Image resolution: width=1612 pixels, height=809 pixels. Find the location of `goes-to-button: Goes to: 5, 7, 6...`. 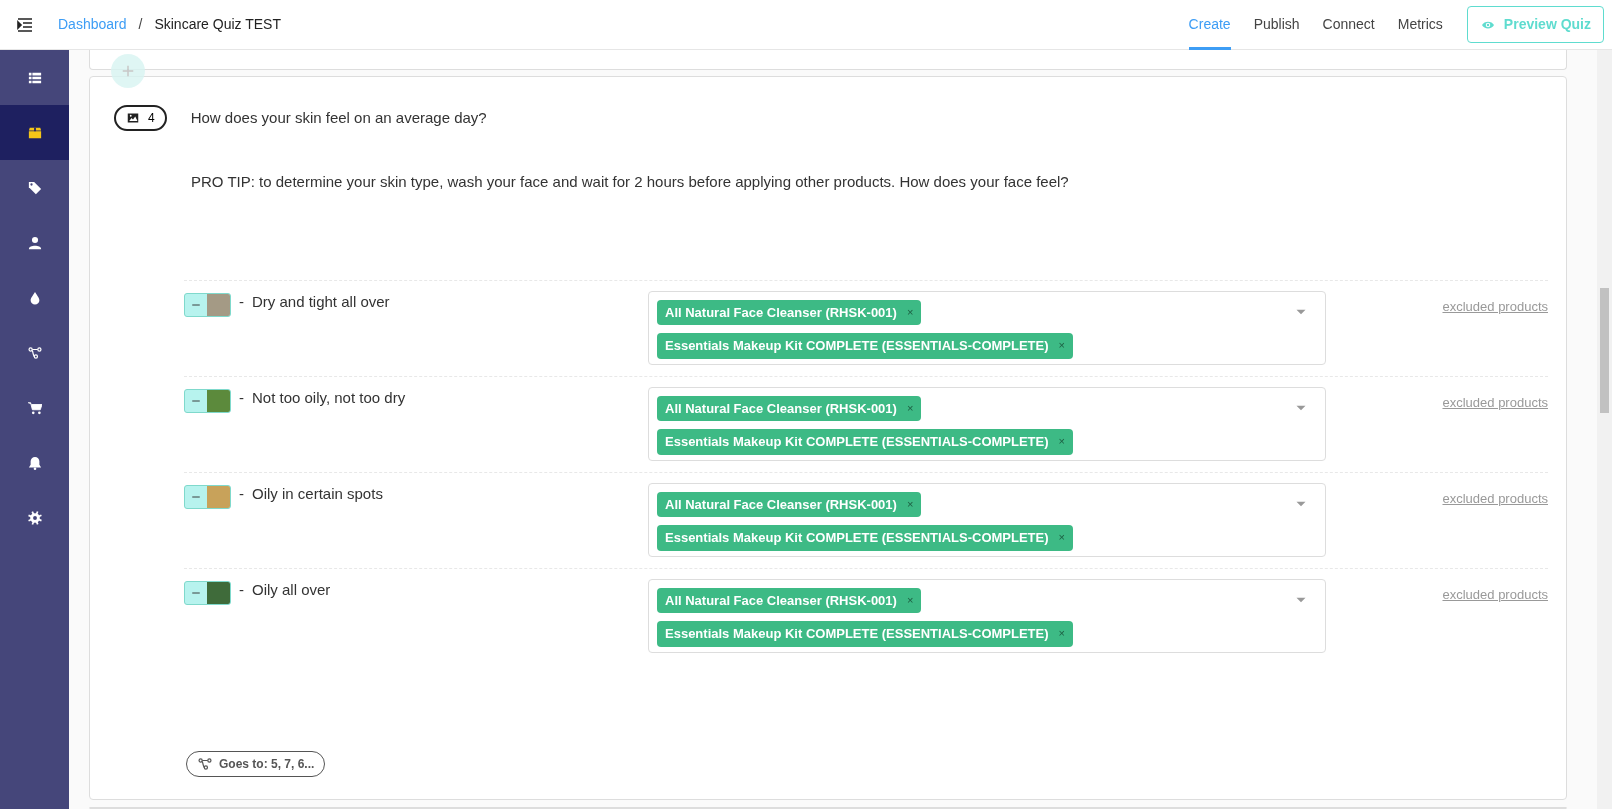

goes-to-button: Goes to: 5, 7, 6... is located at coordinates (256, 764).